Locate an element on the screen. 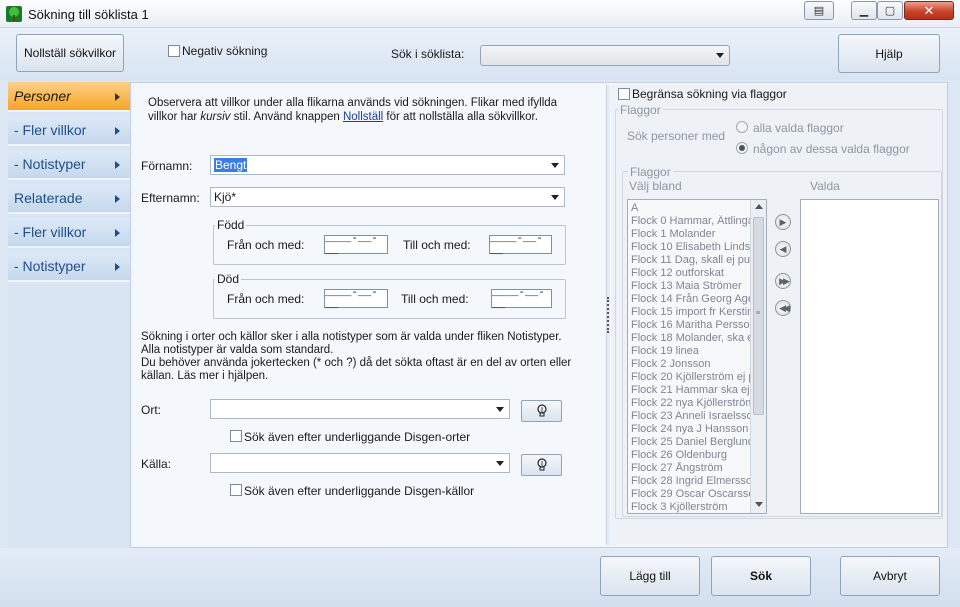 Image resolution: width=960 pixels, height=607 pixels. lastname-combo: Kjö* is located at coordinates (387, 197).